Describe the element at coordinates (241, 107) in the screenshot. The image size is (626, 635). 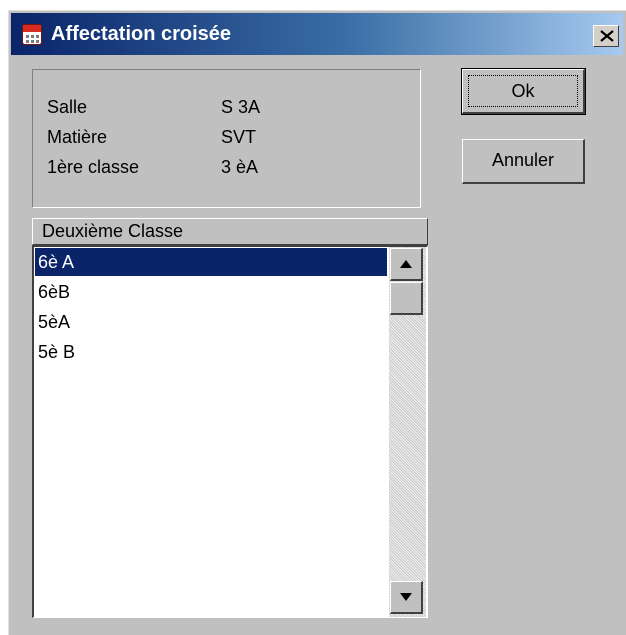
I see `info-value: S 3A` at that location.